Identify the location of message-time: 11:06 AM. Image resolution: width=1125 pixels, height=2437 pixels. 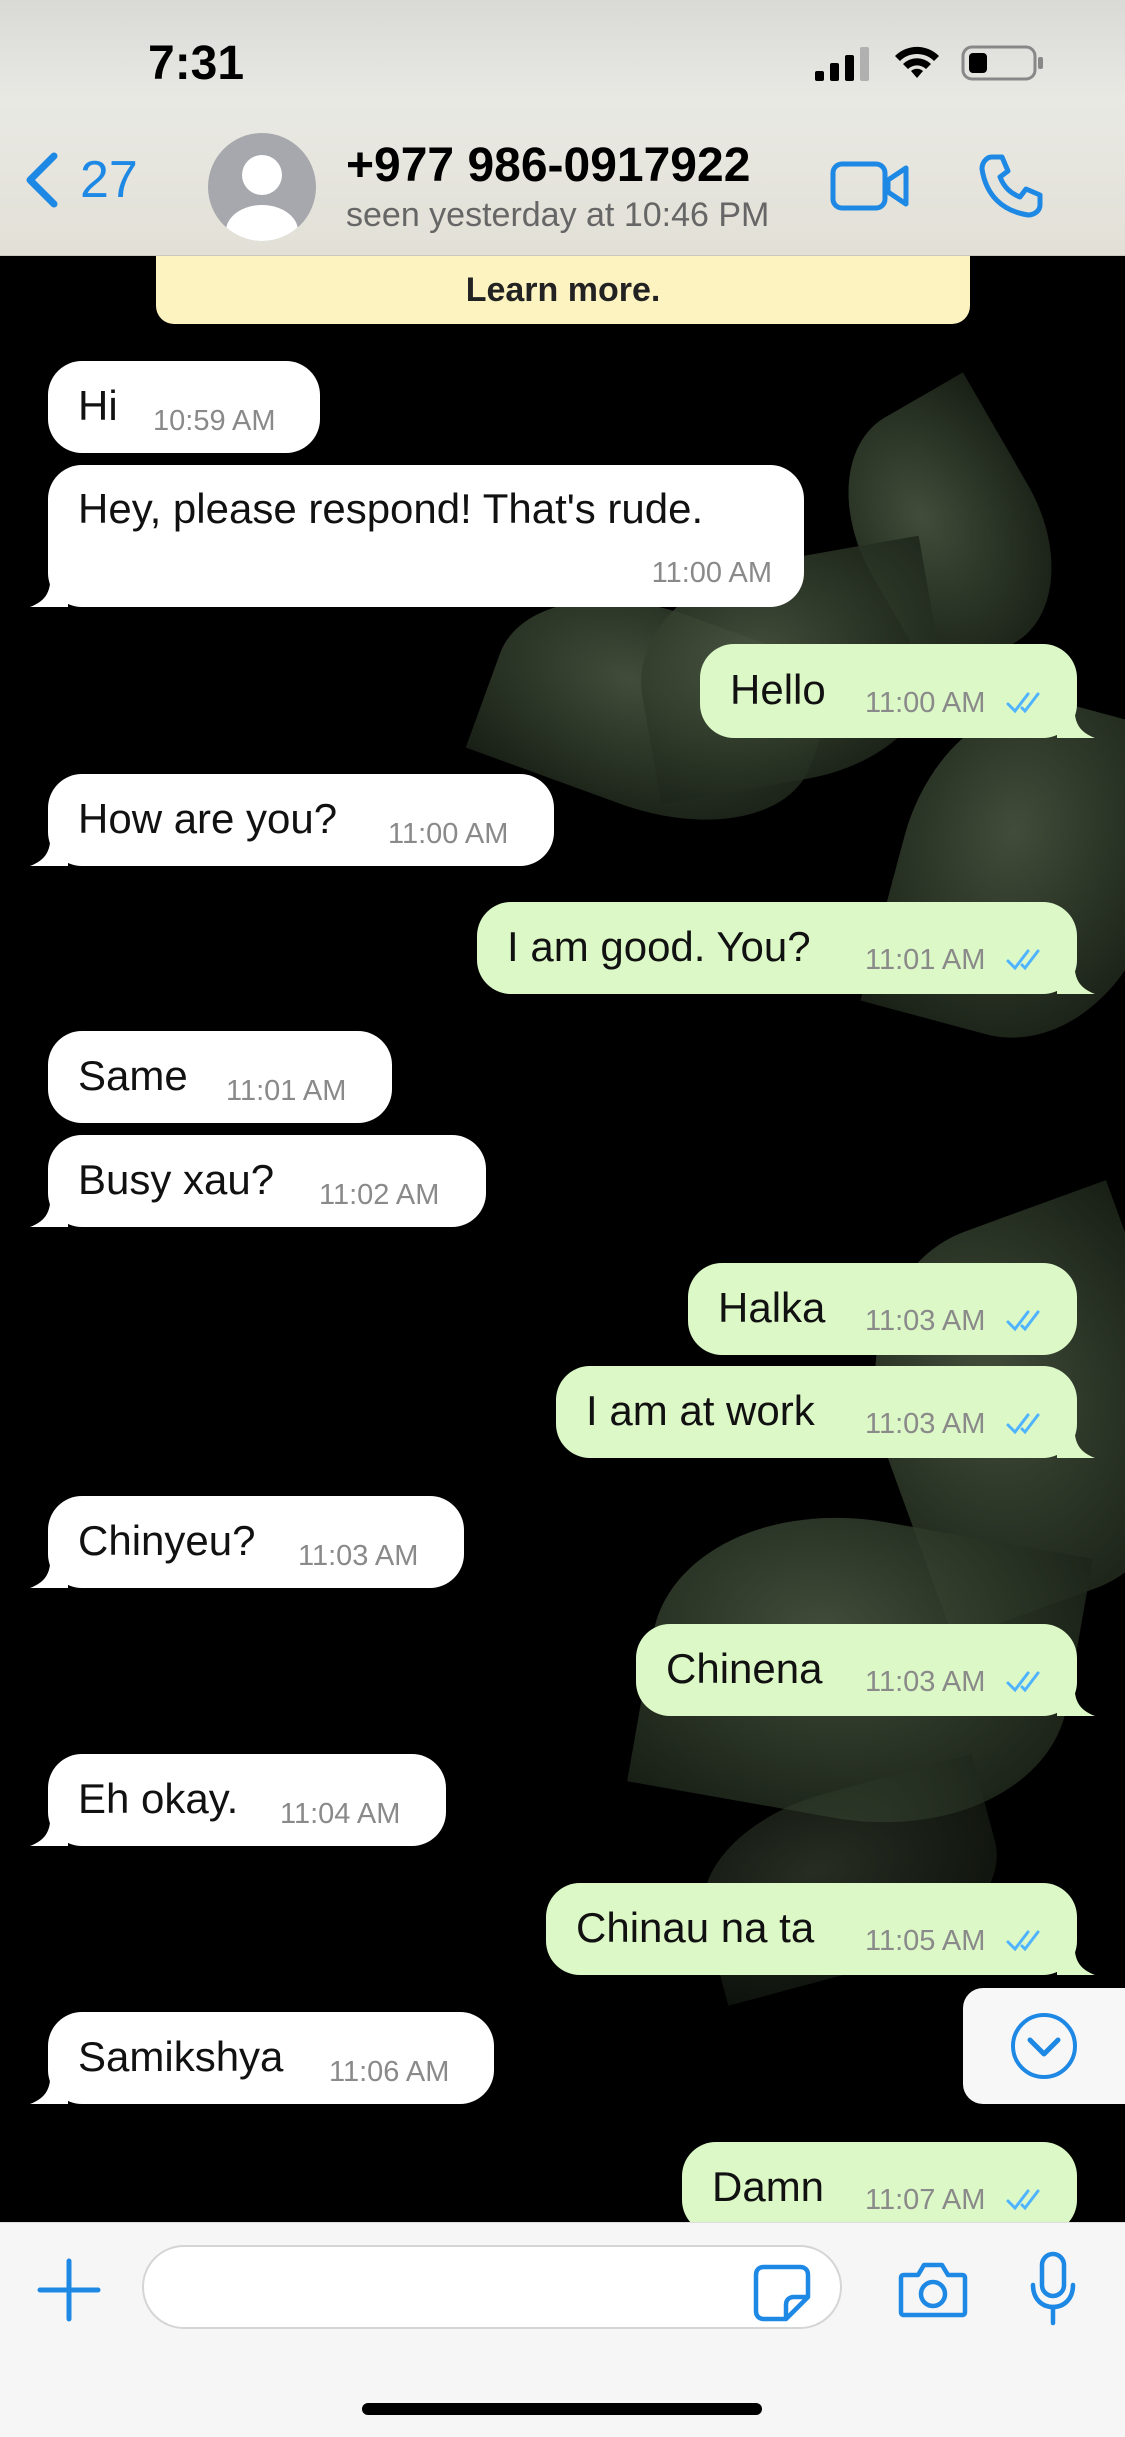
(389, 2072).